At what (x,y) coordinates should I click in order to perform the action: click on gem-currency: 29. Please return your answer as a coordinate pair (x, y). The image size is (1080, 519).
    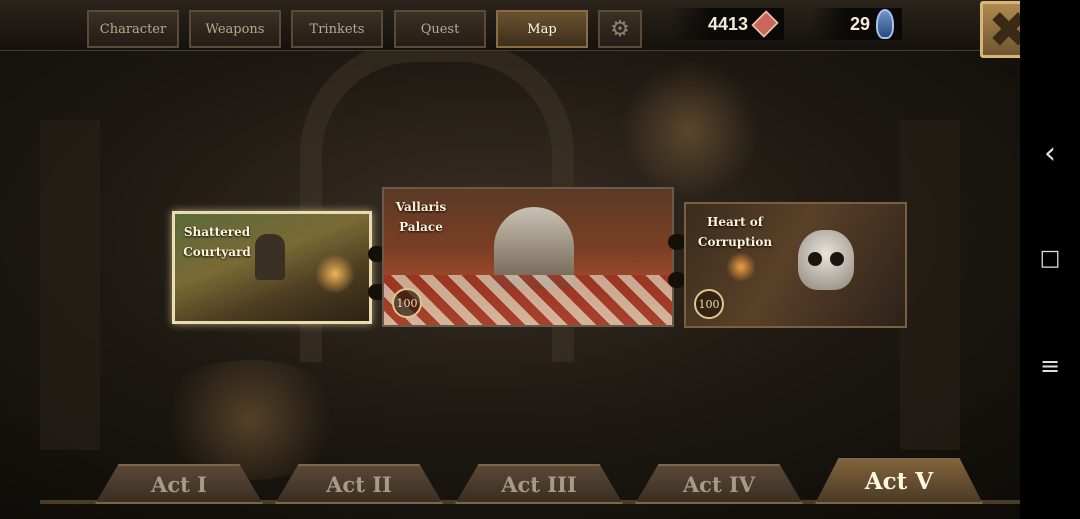
    Looking at the image, I should click on (856, 24).